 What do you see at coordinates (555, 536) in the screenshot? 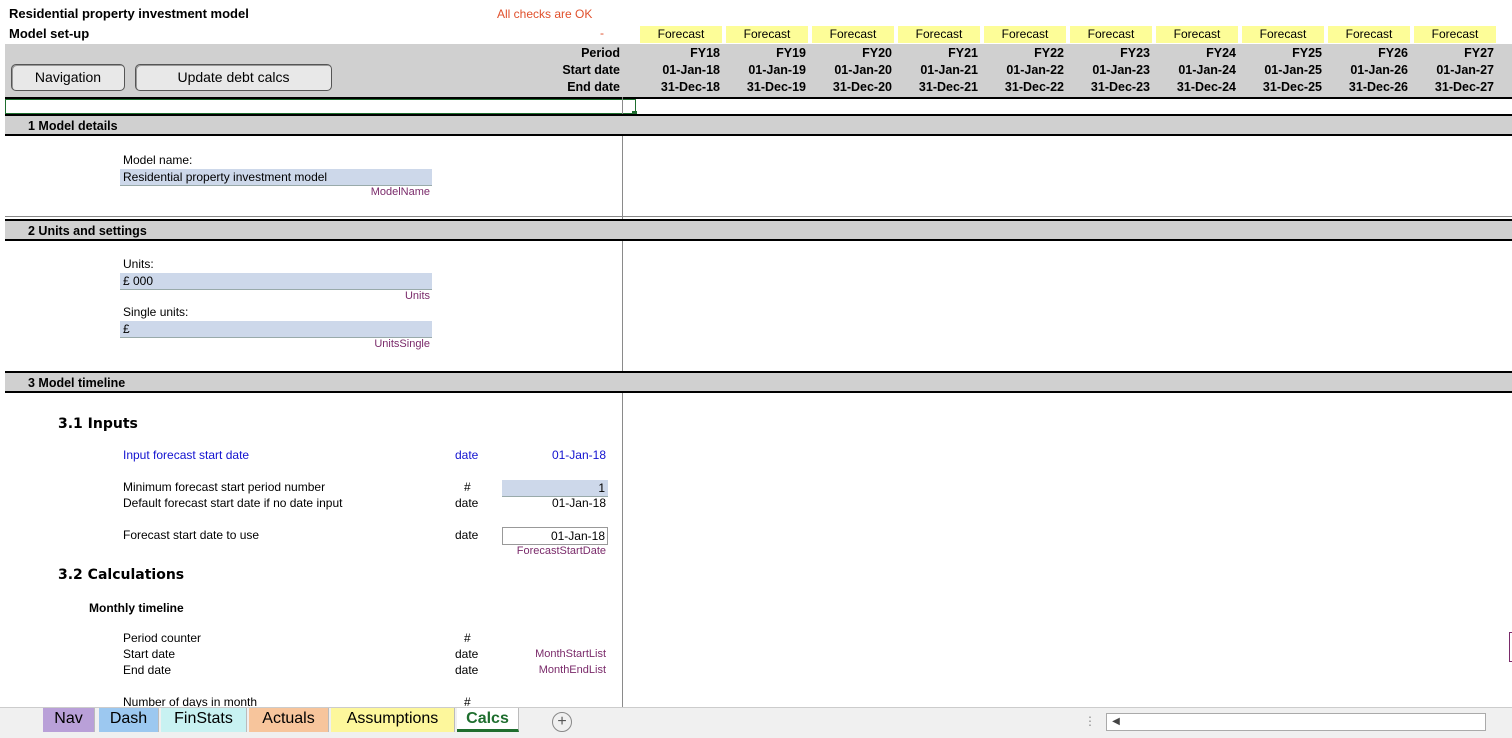
I see `use-start-value: 01-Jan-18` at bounding box center [555, 536].